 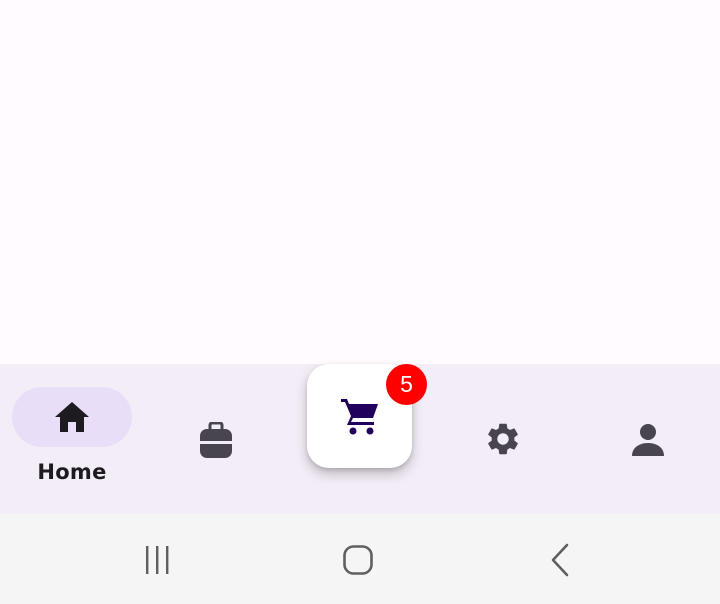 I want to click on system-home-button, so click(x=358, y=560).